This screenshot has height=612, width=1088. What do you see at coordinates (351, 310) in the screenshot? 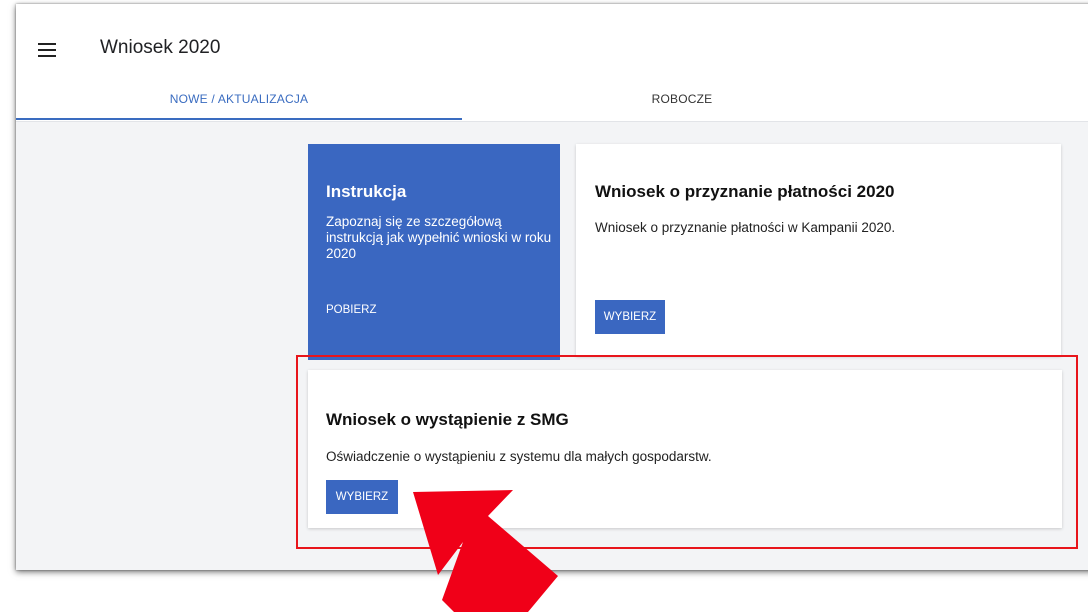
I see `download-link: POBIERZ` at bounding box center [351, 310].